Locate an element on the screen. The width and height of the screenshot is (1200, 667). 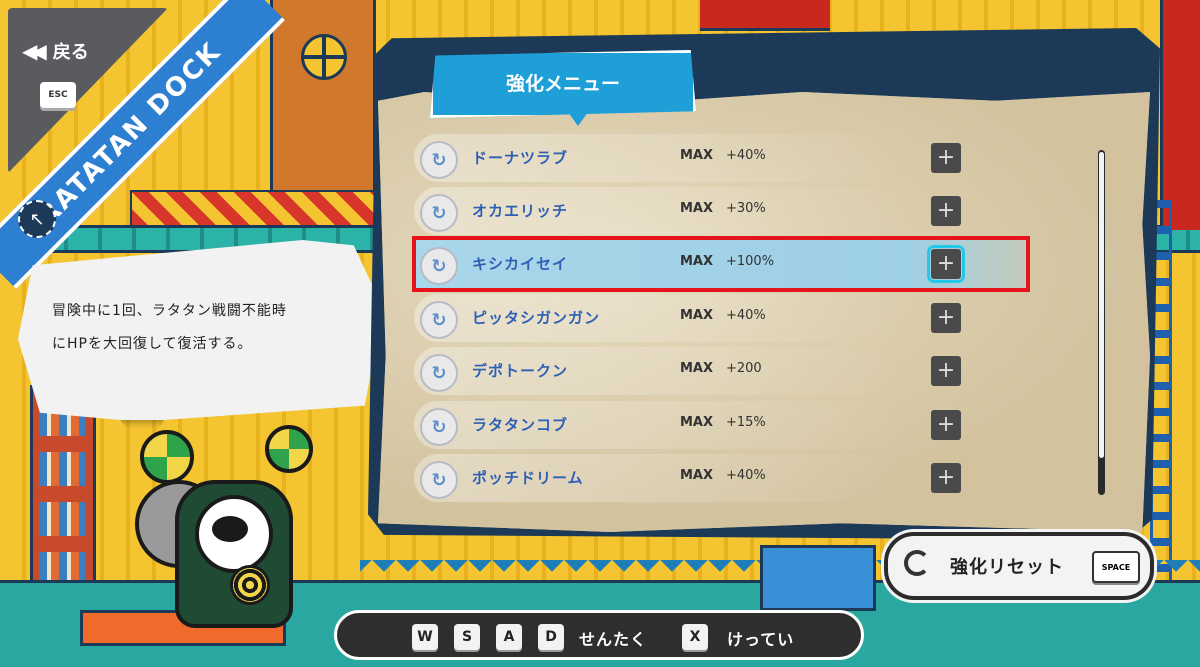
menu-title-tab: 強化メニュー is located at coordinates (563, 84).